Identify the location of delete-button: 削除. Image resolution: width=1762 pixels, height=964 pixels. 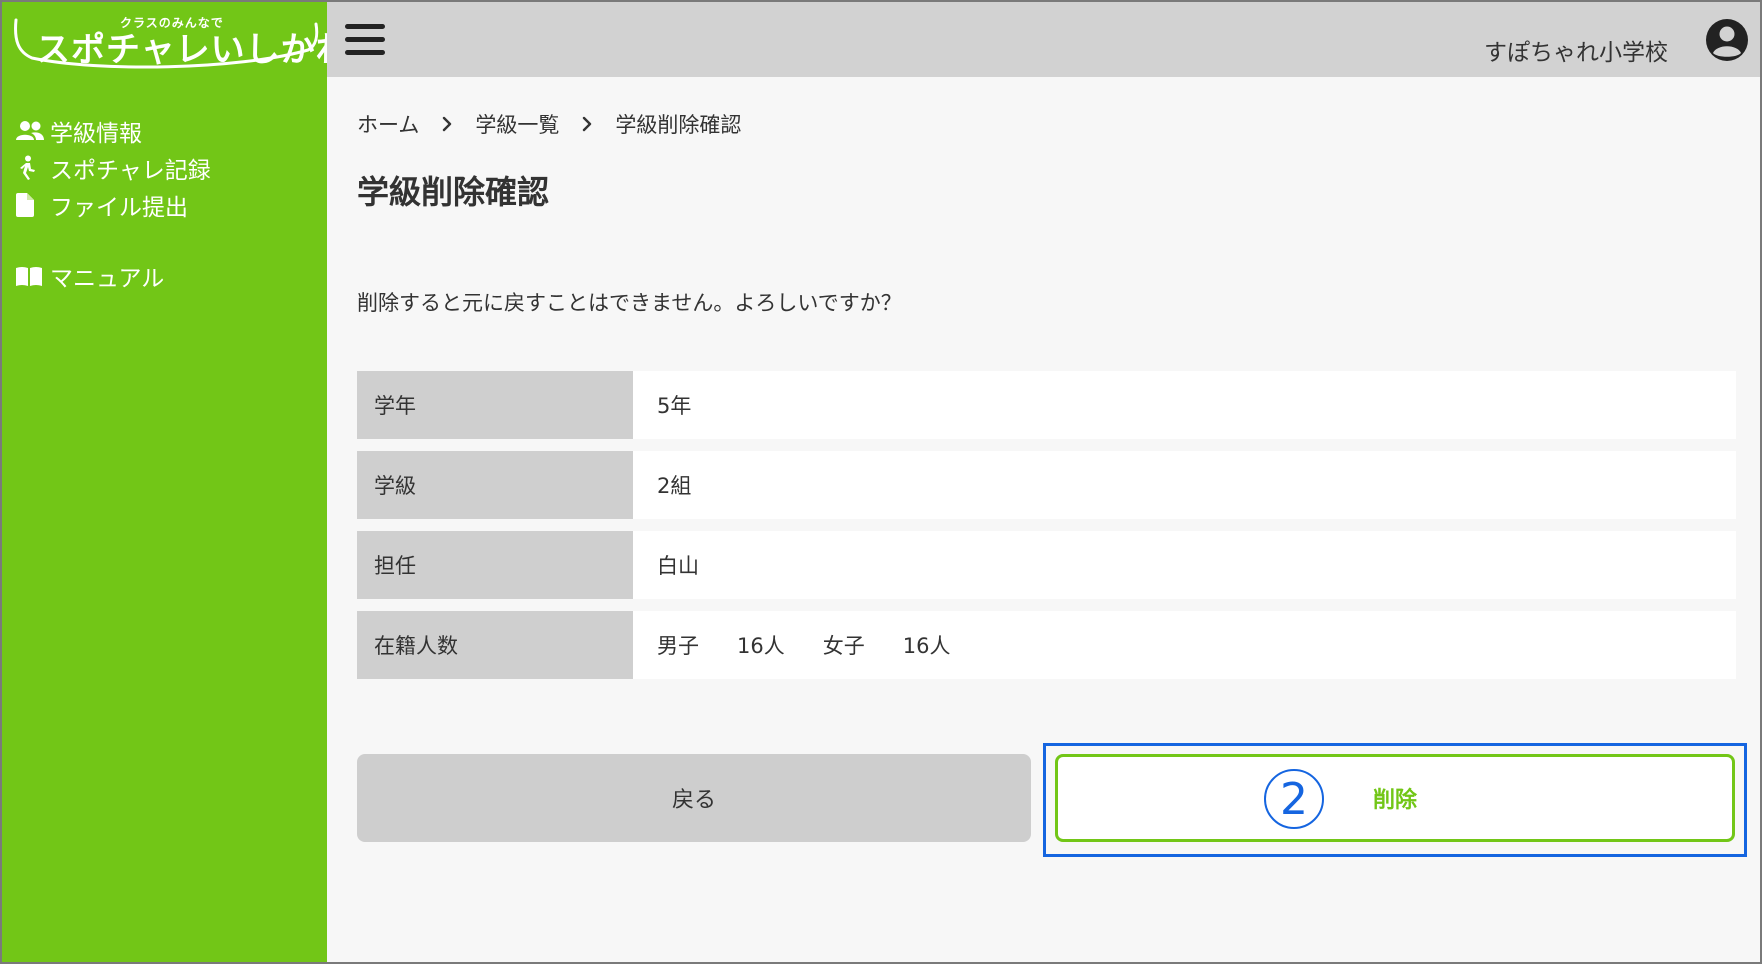
(1395, 798).